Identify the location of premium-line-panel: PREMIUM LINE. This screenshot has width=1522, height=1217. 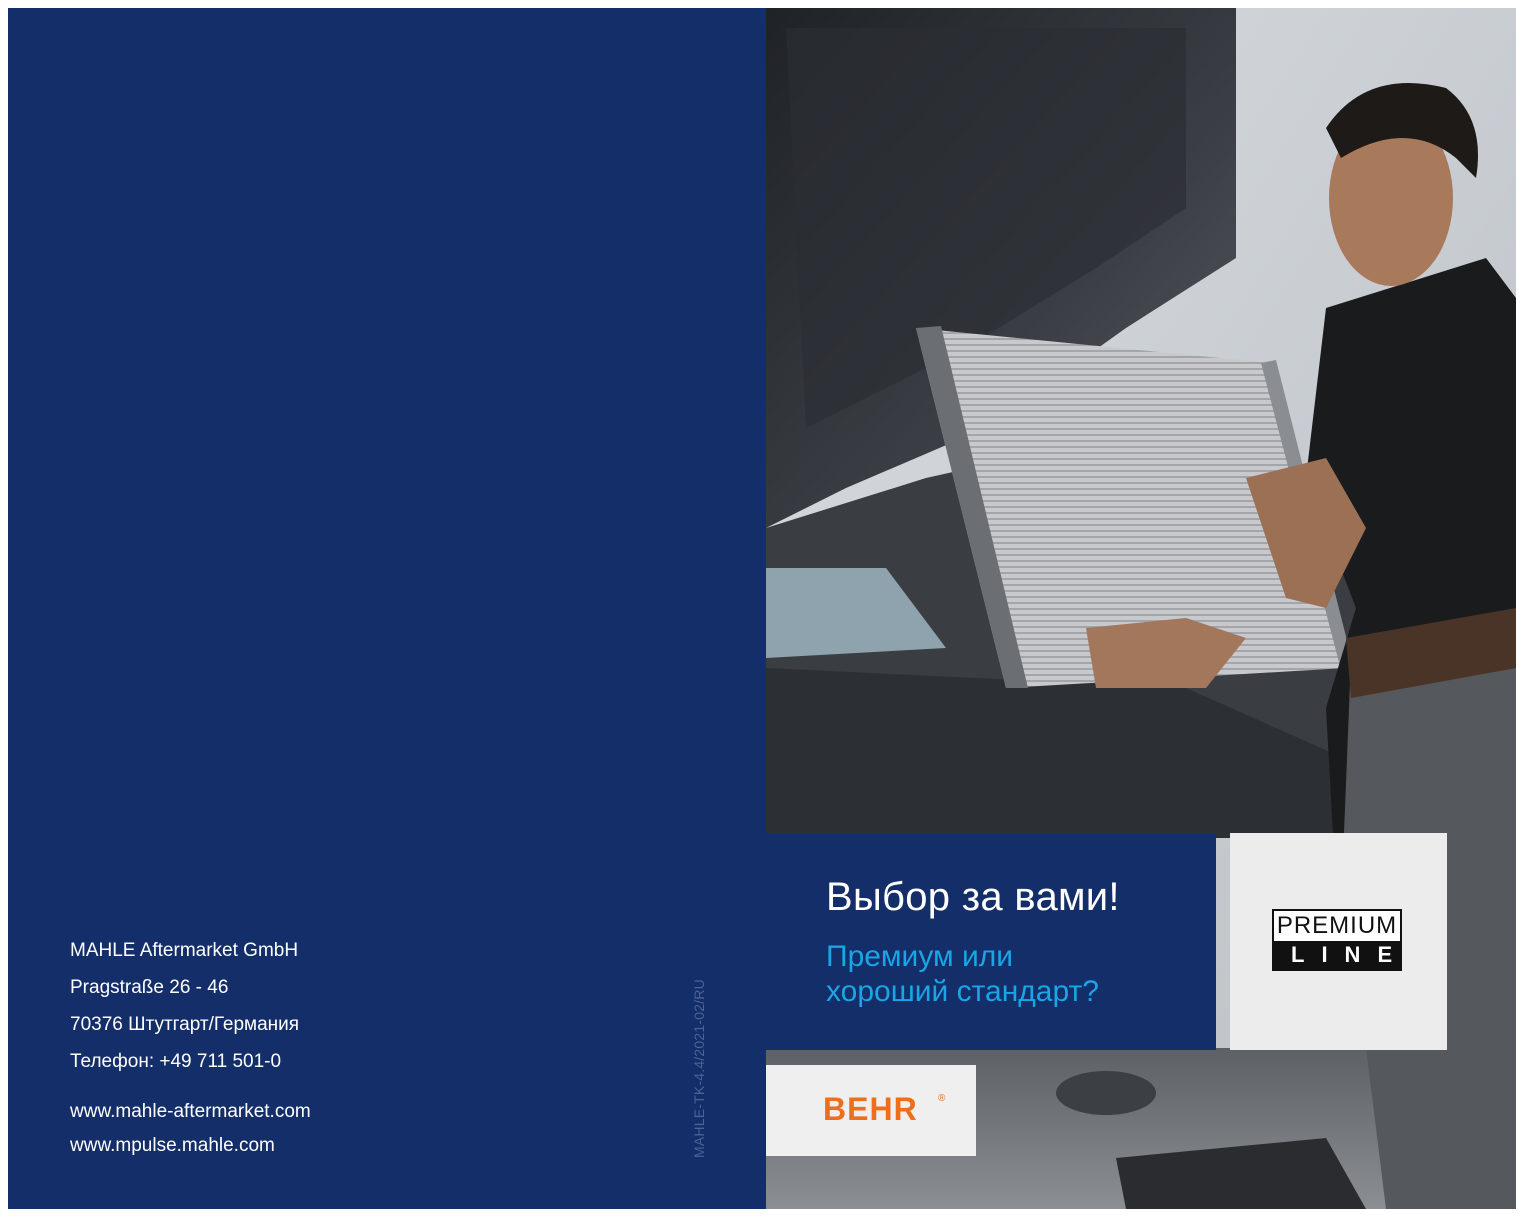
(1338, 941).